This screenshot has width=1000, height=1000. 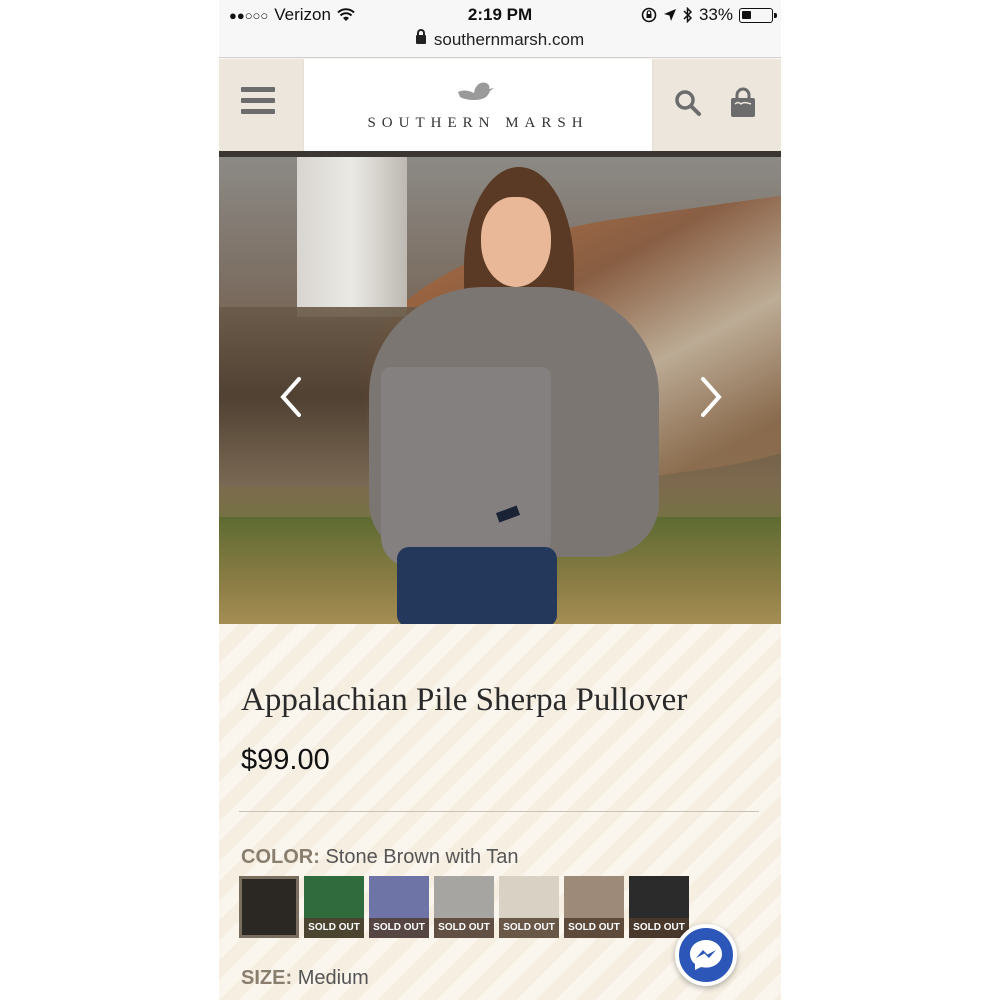 I want to click on size-value: Medium, so click(x=333, y=978).